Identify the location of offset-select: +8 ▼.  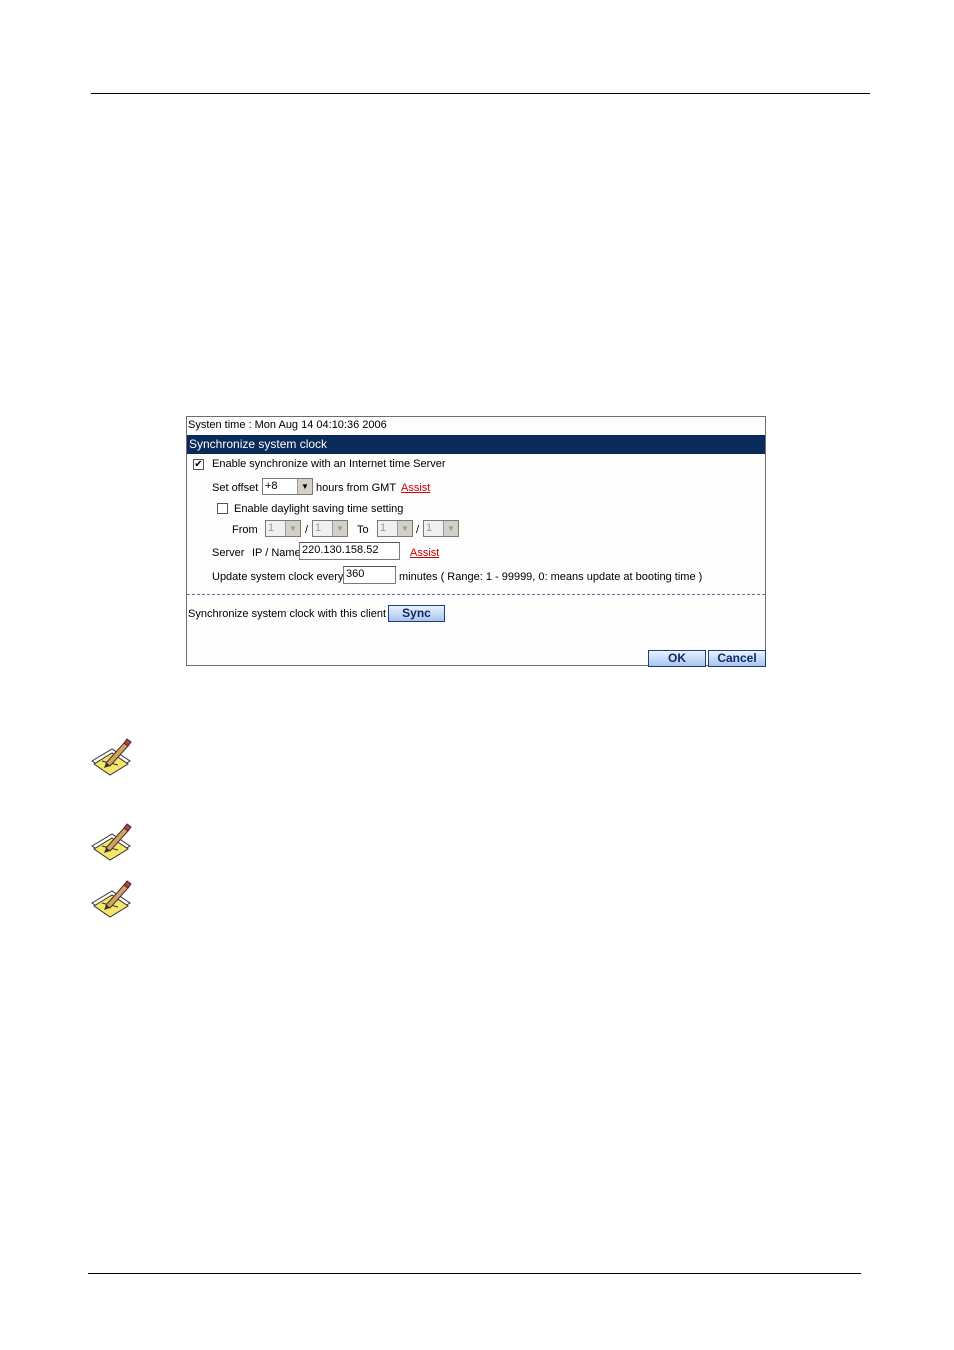
(287, 486).